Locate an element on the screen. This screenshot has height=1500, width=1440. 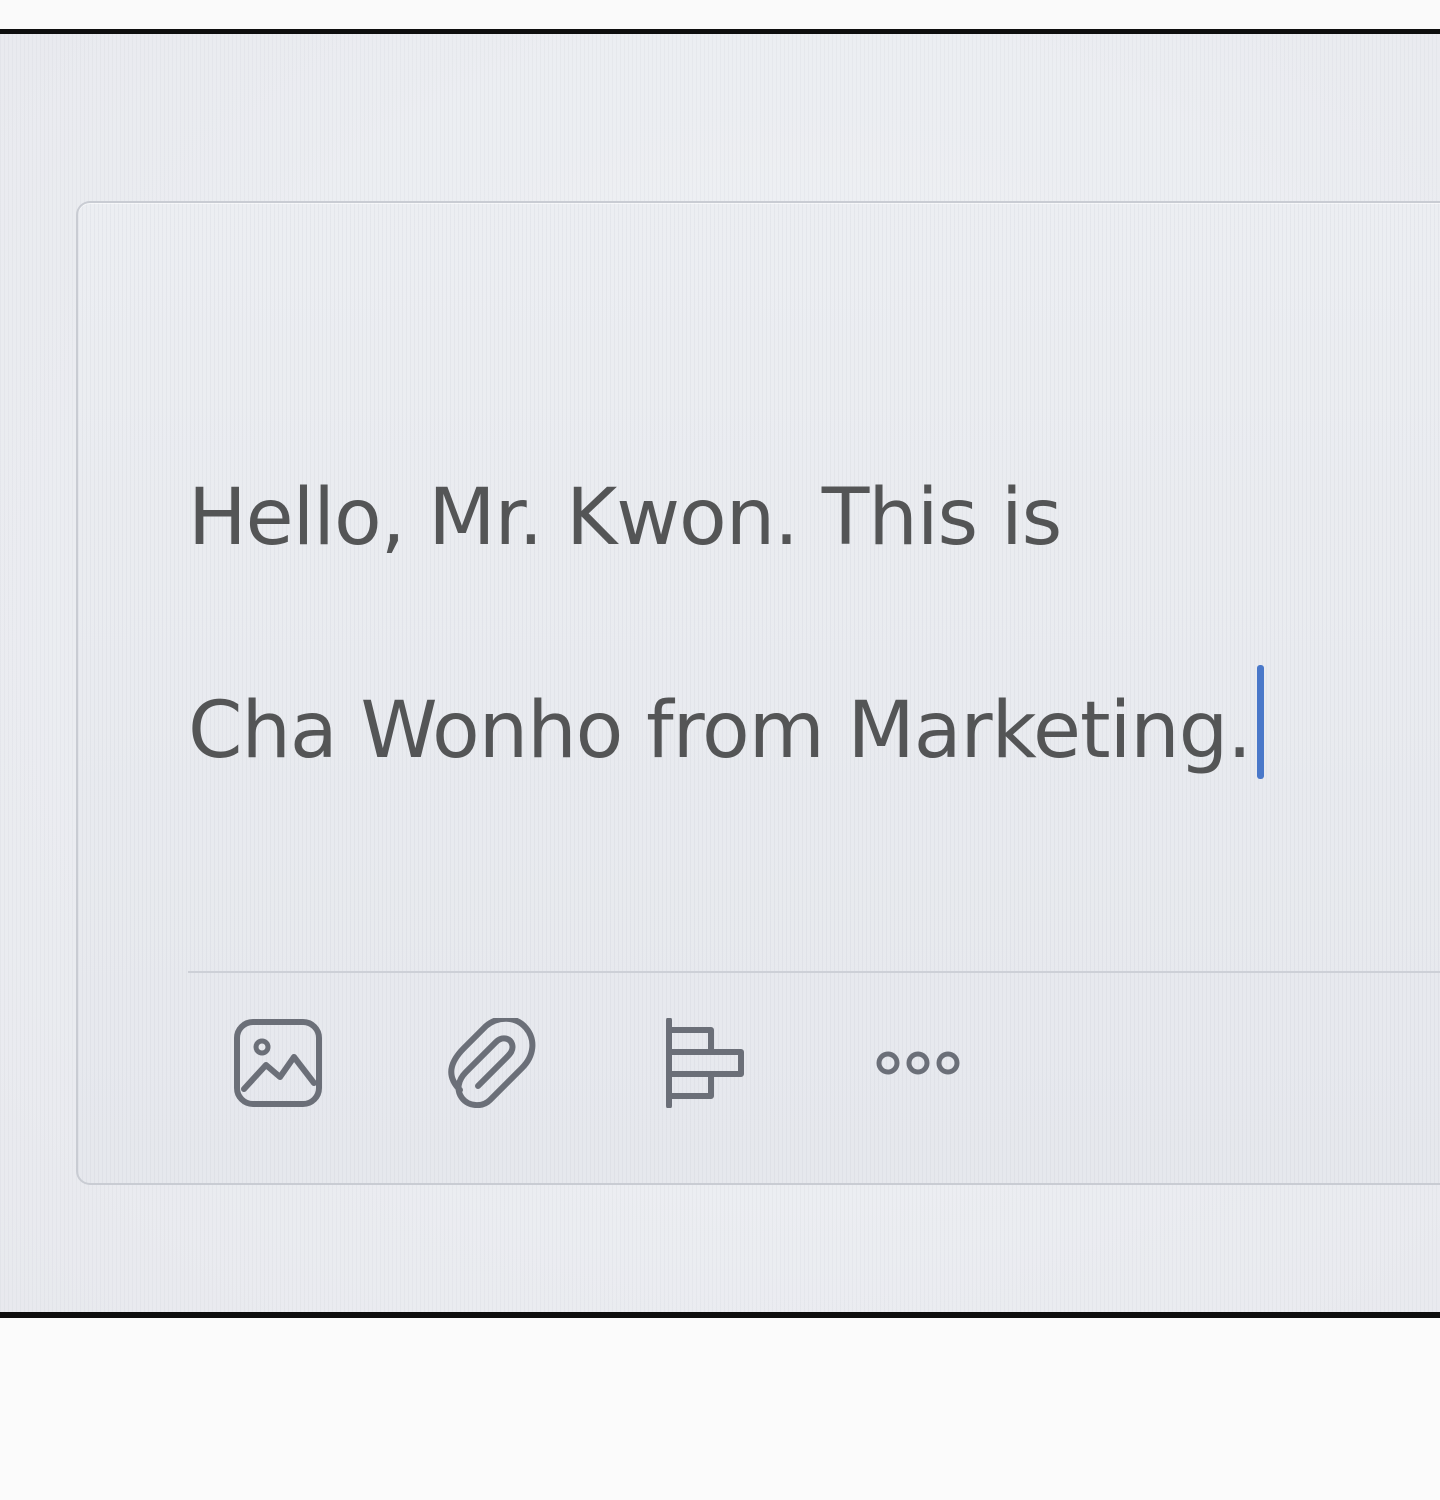
message-line-2-wrapper: Cha Wonho from Marketing. is located at coordinates (788, 722).